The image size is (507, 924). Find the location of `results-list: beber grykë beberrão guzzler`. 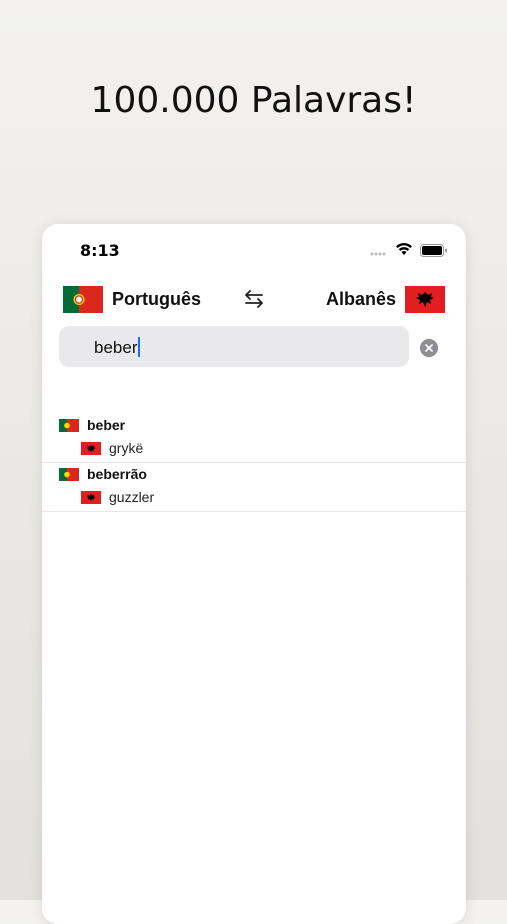

results-list: beber grykë beberrão guzzler is located at coordinates (254, 463).